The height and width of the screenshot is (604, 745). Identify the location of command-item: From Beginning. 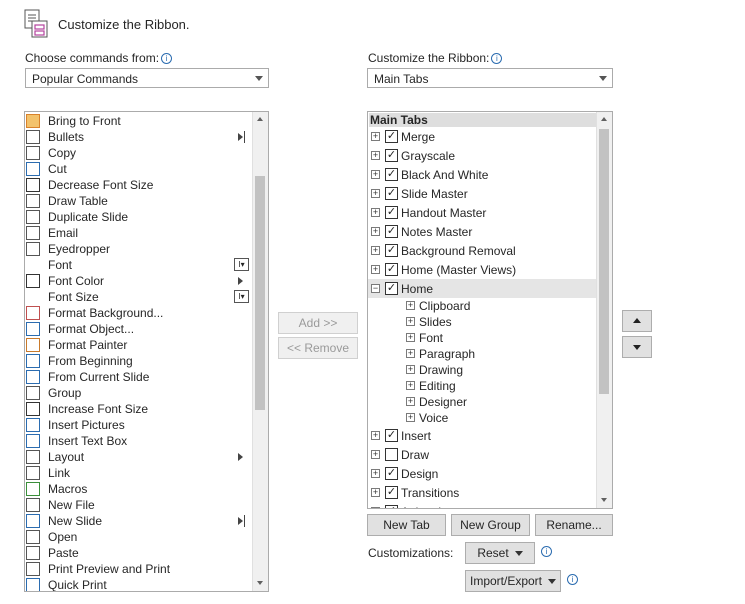
(140, 361).